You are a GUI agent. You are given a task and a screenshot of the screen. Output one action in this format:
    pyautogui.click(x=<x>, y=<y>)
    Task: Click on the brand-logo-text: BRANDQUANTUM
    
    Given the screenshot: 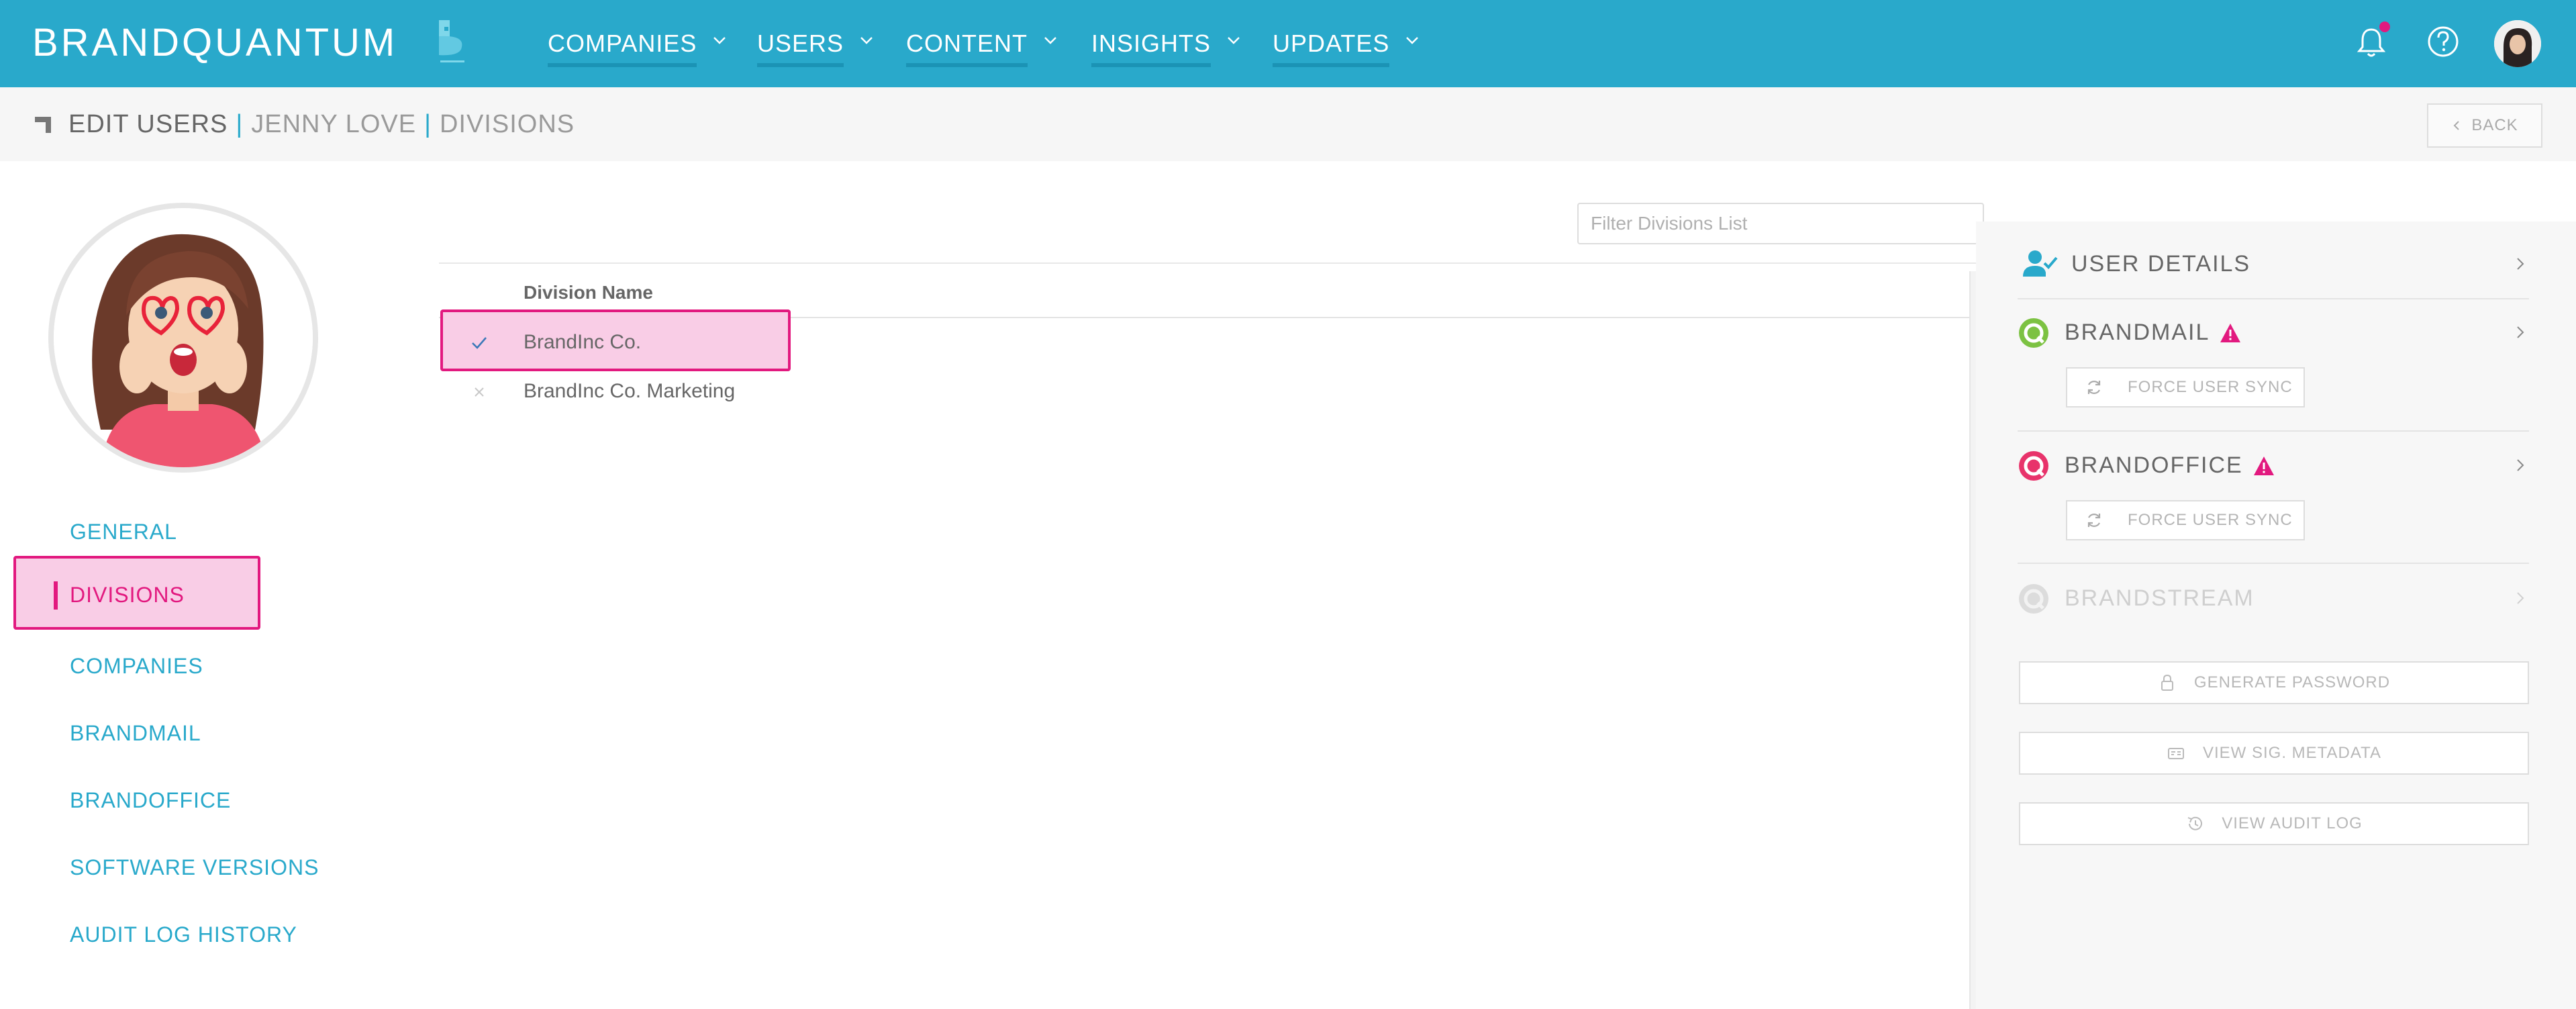 What is the action you would take?
    pyautogui.click(x=214, y=42)
    